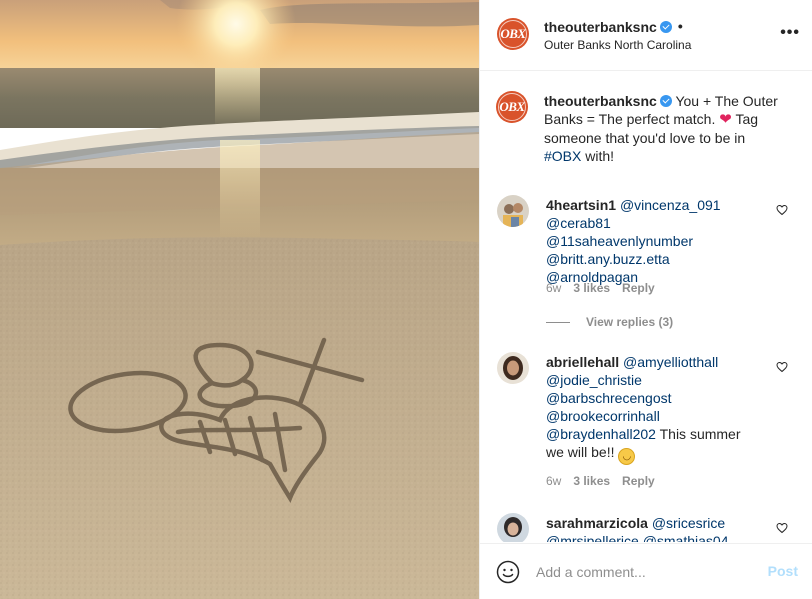 This screenshot has height=599, width=812. What do you see at coordinates (578, 223) in the screenshot?
I see `mention-link: @cerab81` at bounding box center [578, 223].